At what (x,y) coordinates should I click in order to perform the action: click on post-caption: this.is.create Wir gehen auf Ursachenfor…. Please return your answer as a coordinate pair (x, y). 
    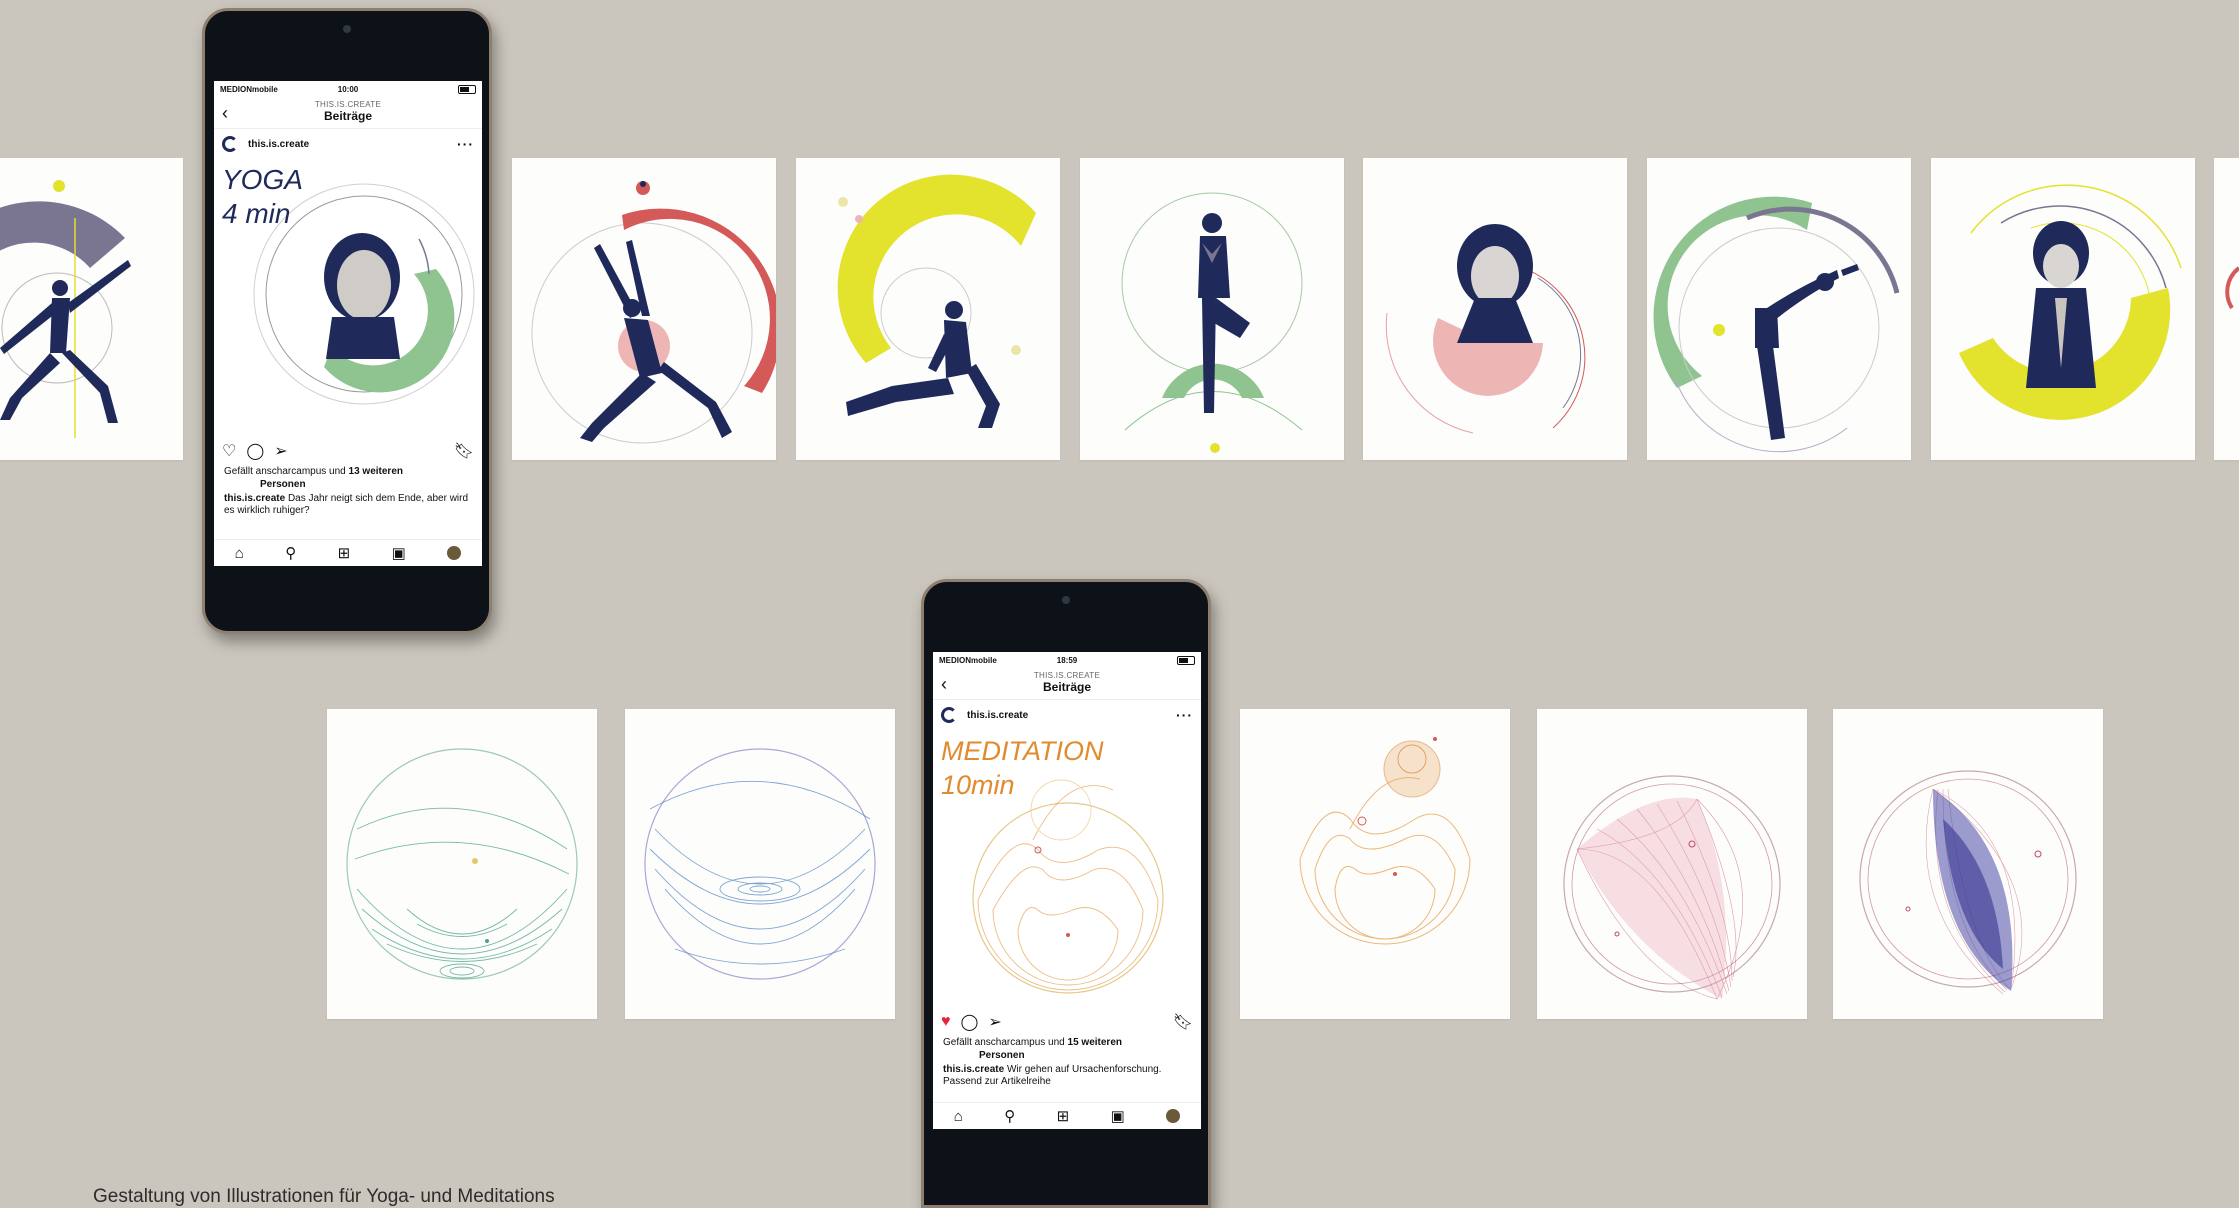
    Looking at the image, I should click on (1067, 1076).